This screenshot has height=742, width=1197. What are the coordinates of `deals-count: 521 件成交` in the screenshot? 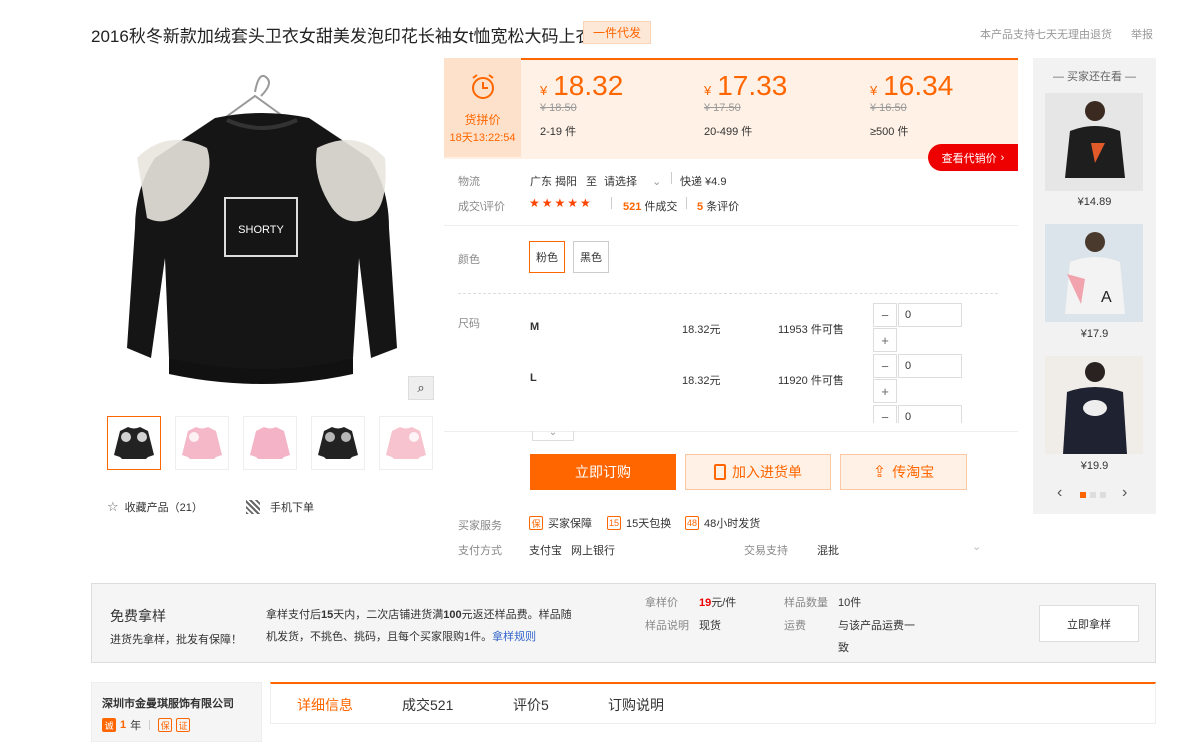 It's located at (650, 206).